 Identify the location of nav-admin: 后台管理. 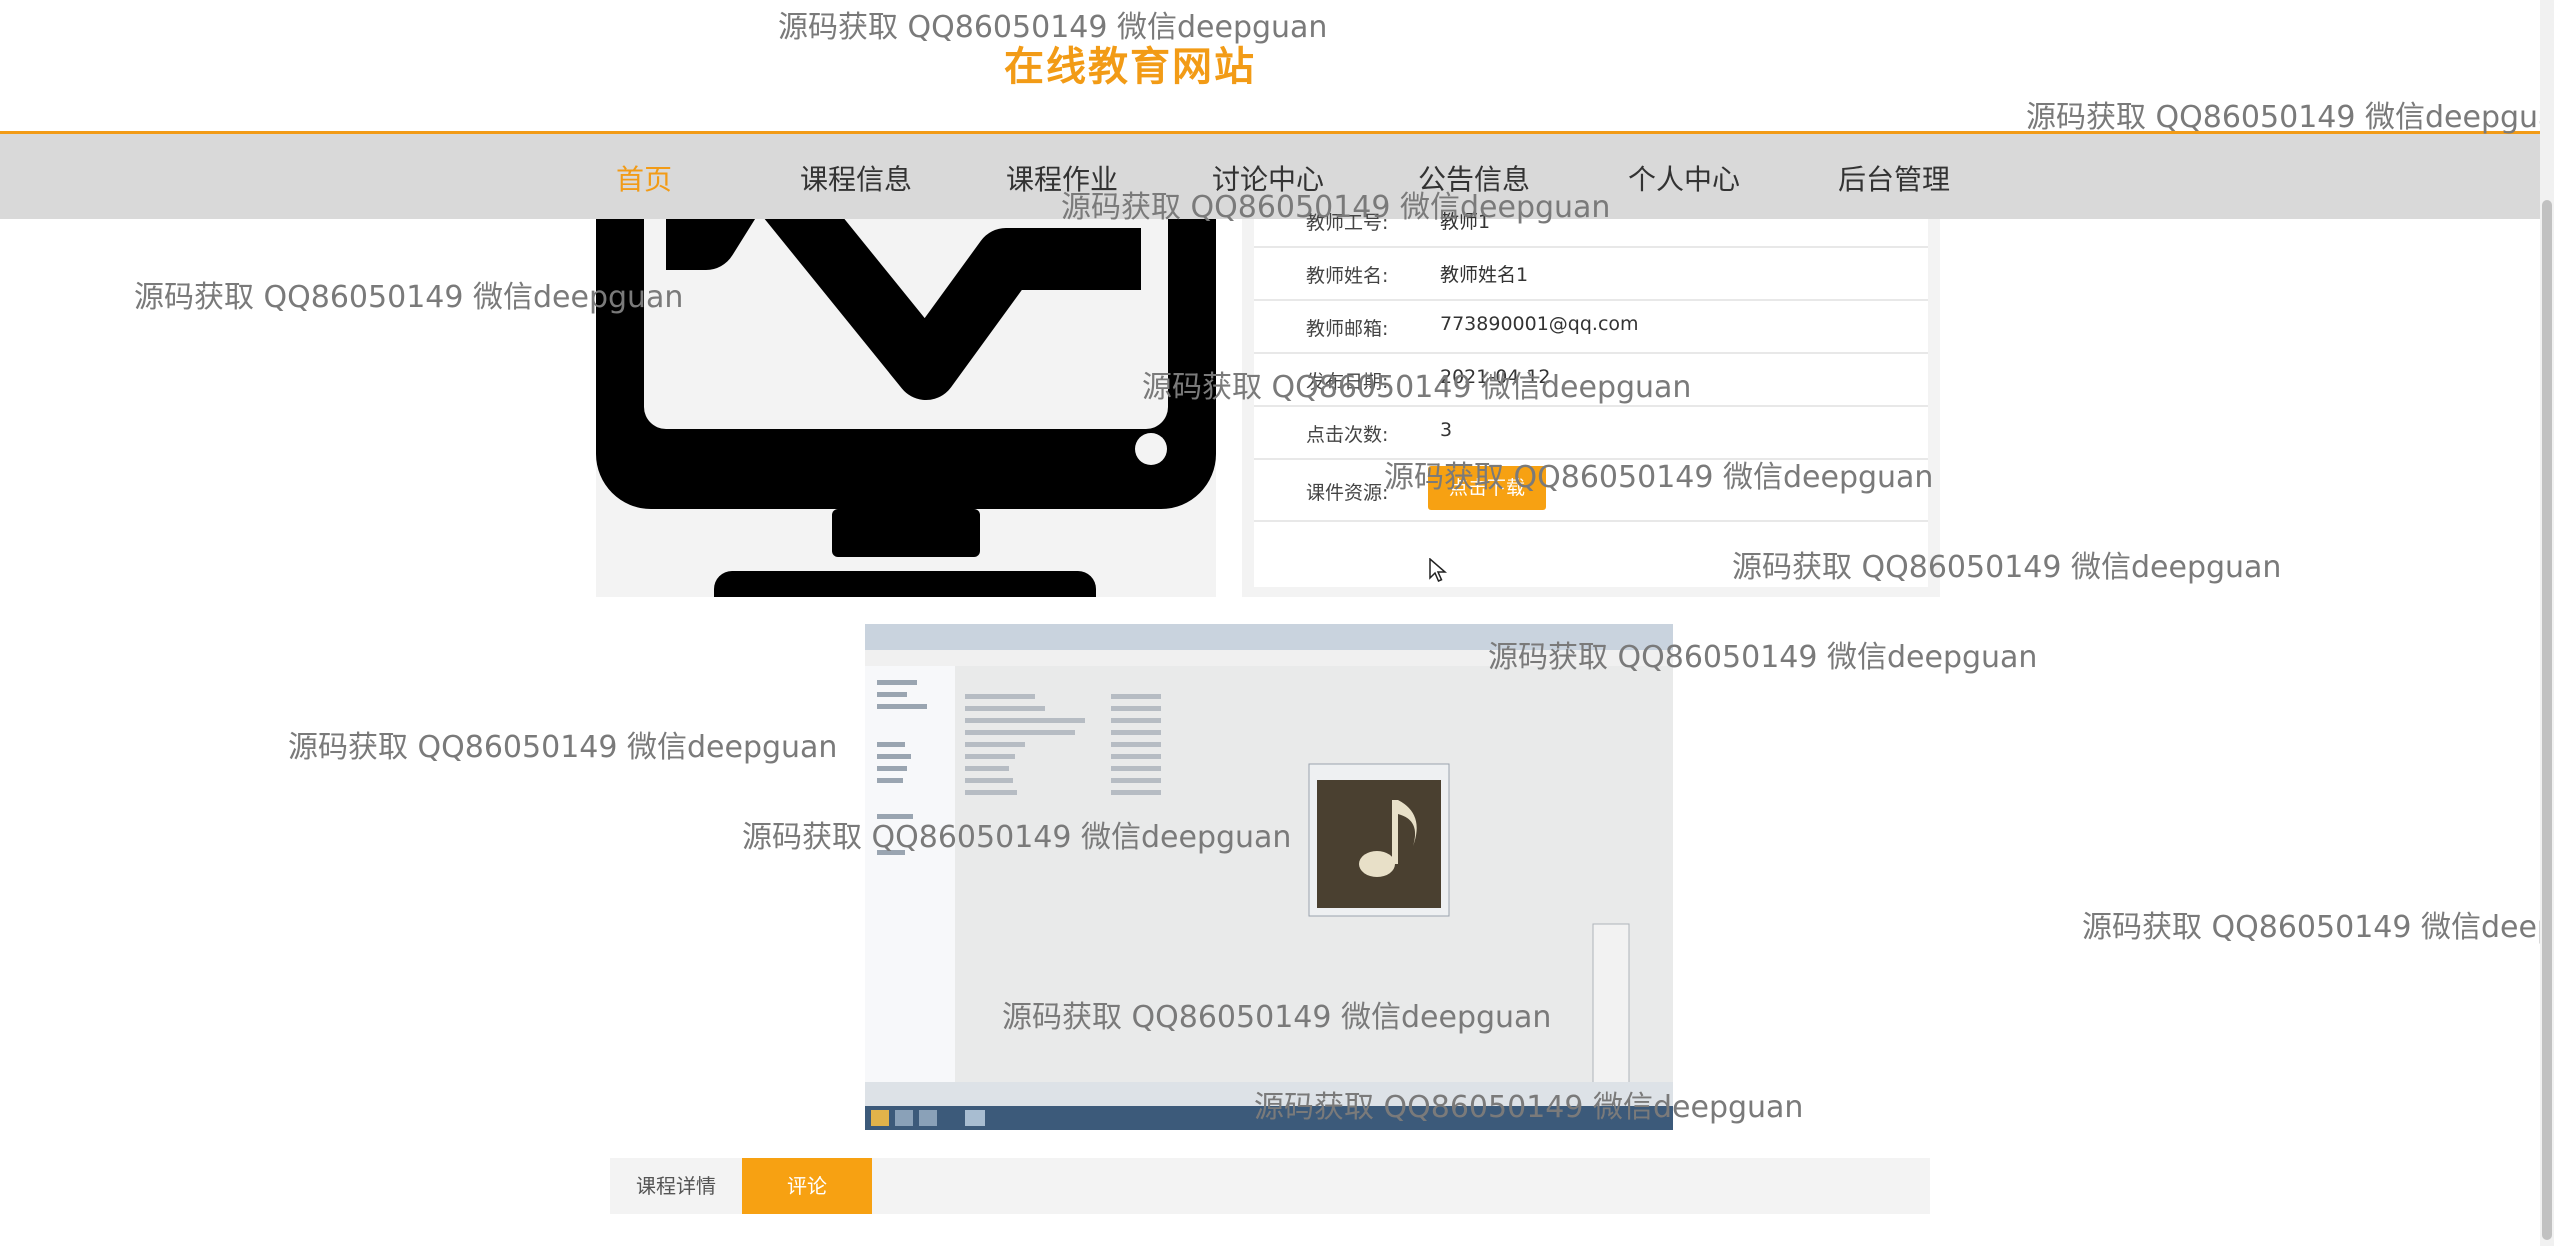
(1894, 178).